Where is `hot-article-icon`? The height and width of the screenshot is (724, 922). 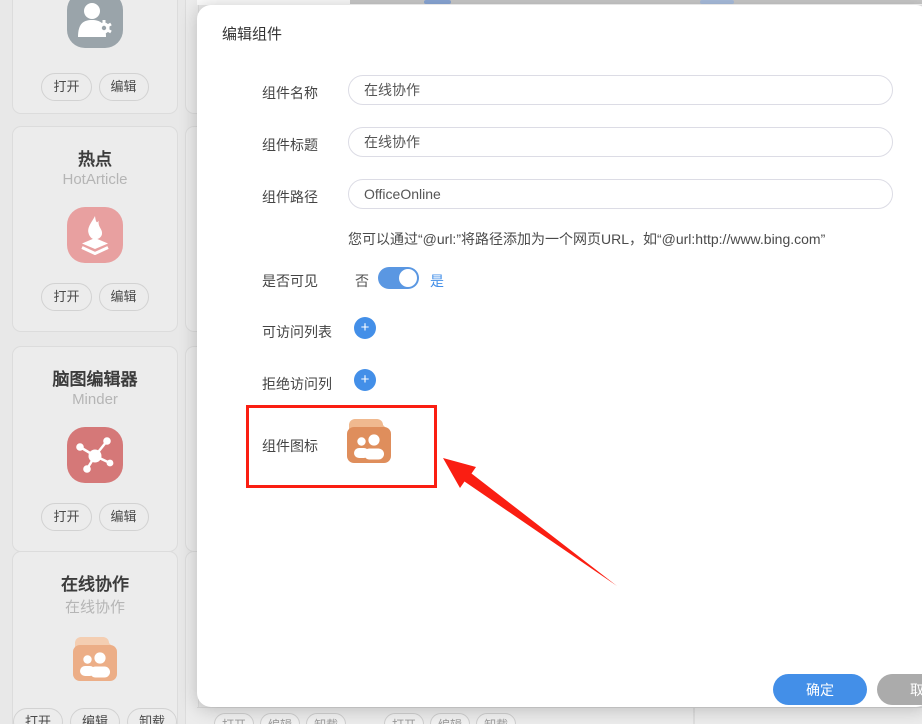 hot-article-icon is located at coordinates (95, 235).